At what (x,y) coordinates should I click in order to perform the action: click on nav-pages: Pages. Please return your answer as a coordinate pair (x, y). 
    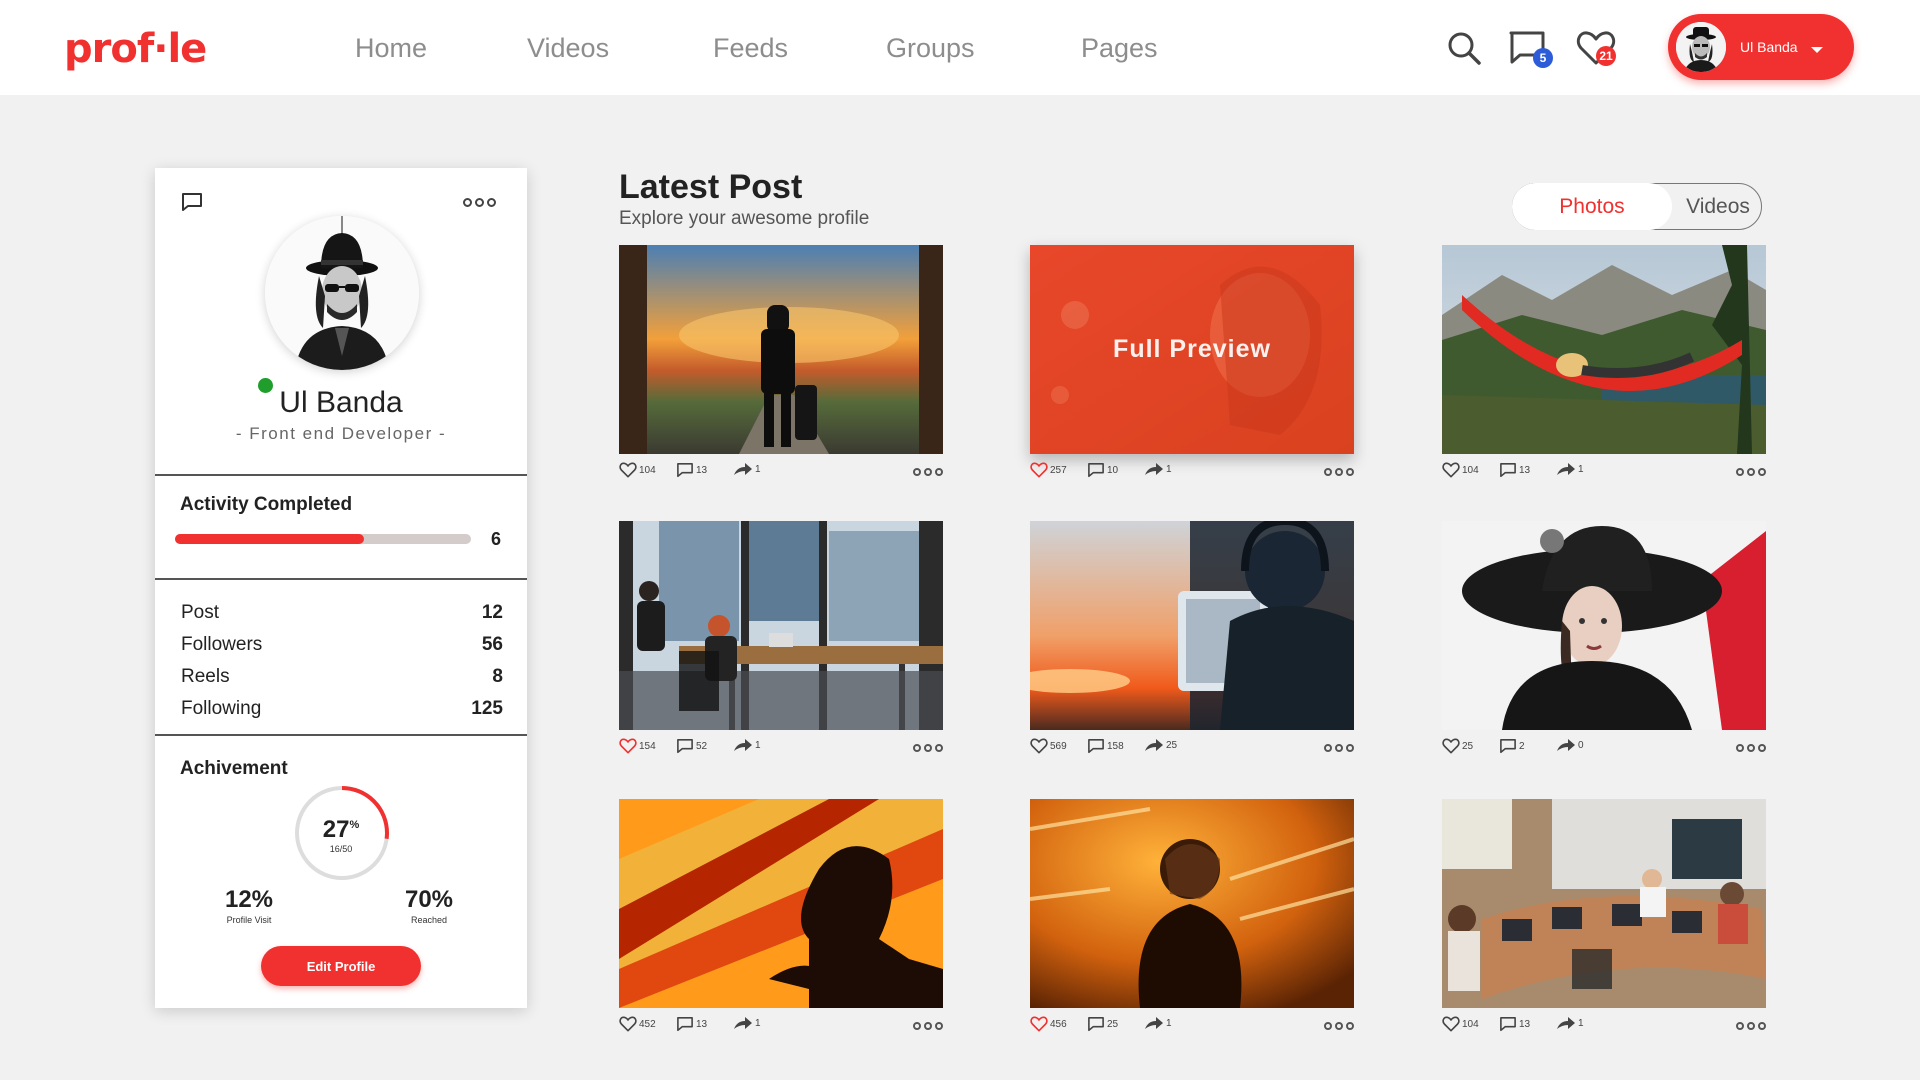
    Looking at the image, I should click on (1119, 48).